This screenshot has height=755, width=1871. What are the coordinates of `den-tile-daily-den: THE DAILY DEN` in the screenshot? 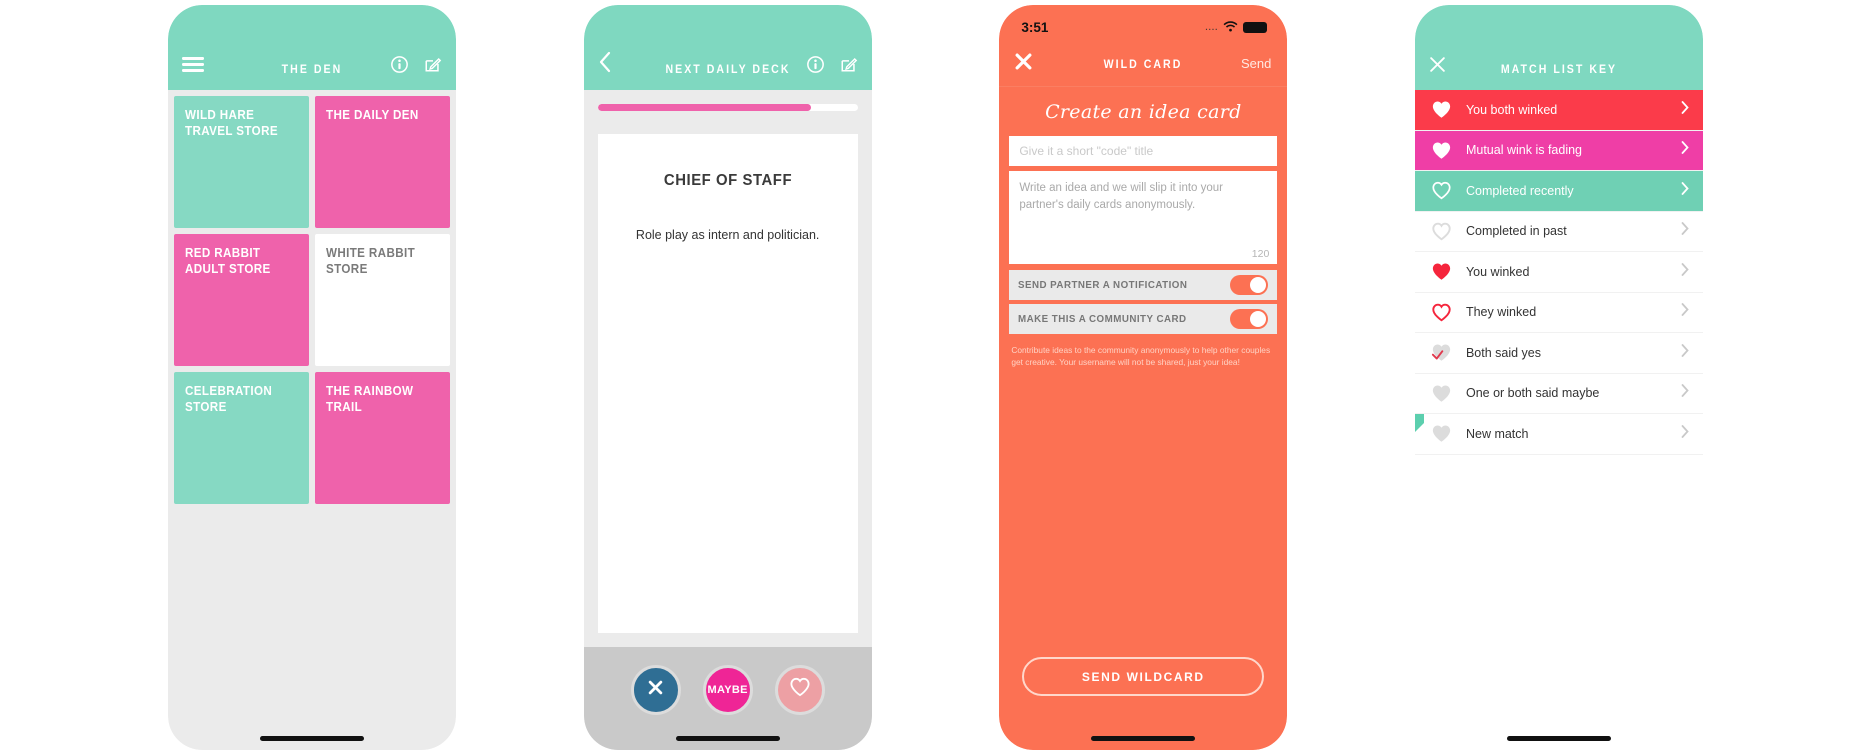 It's located at (382, 162).